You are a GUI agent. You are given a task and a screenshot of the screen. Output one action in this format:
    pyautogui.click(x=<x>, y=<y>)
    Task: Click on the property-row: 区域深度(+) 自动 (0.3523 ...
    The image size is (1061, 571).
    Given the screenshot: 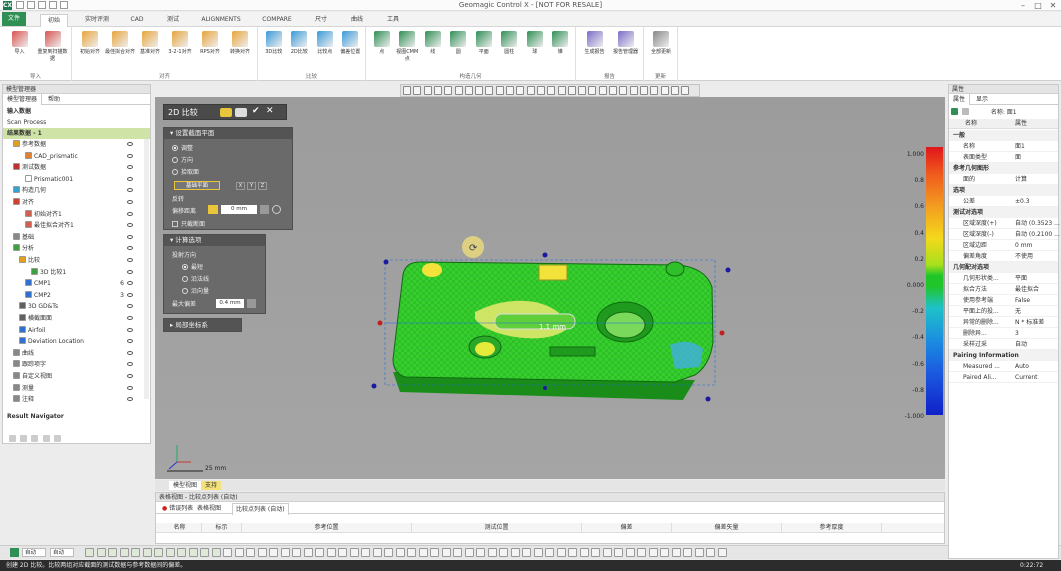 What is the action you would take?
    pyautogui.click(x=1004, y=223)
    